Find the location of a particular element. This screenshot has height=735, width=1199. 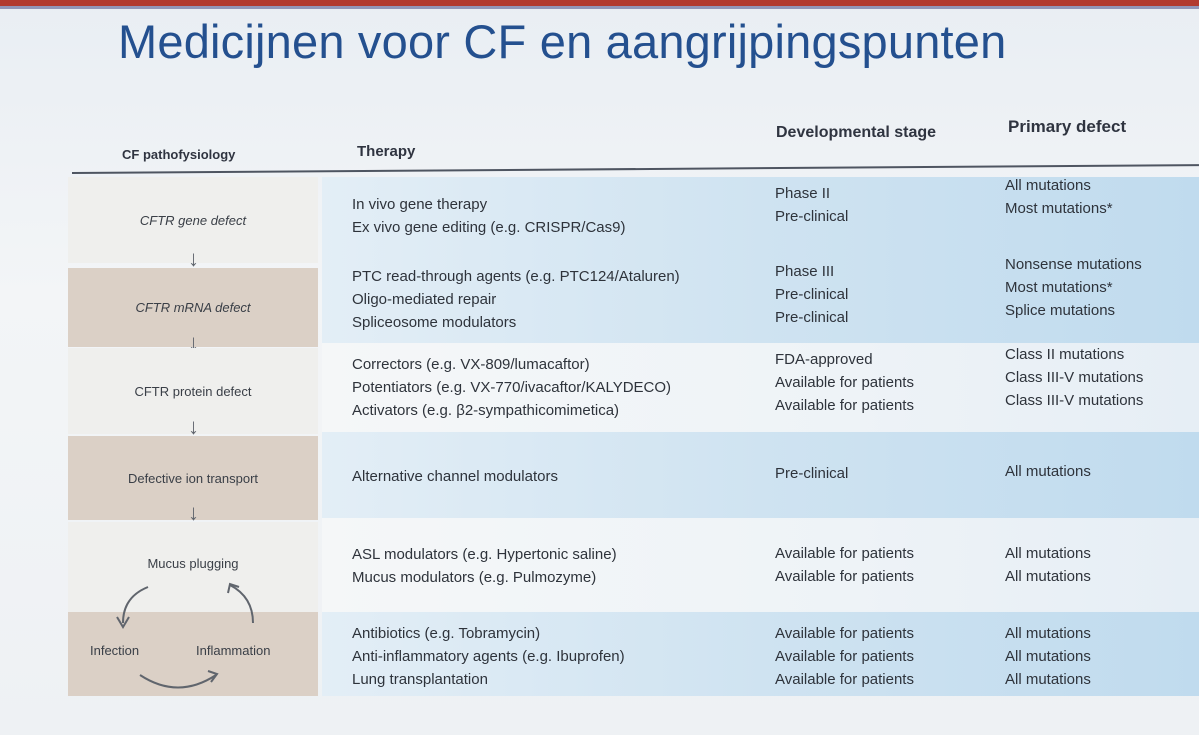

header-developmental-stage: Developmental stage is located at coordinates (856, 132).